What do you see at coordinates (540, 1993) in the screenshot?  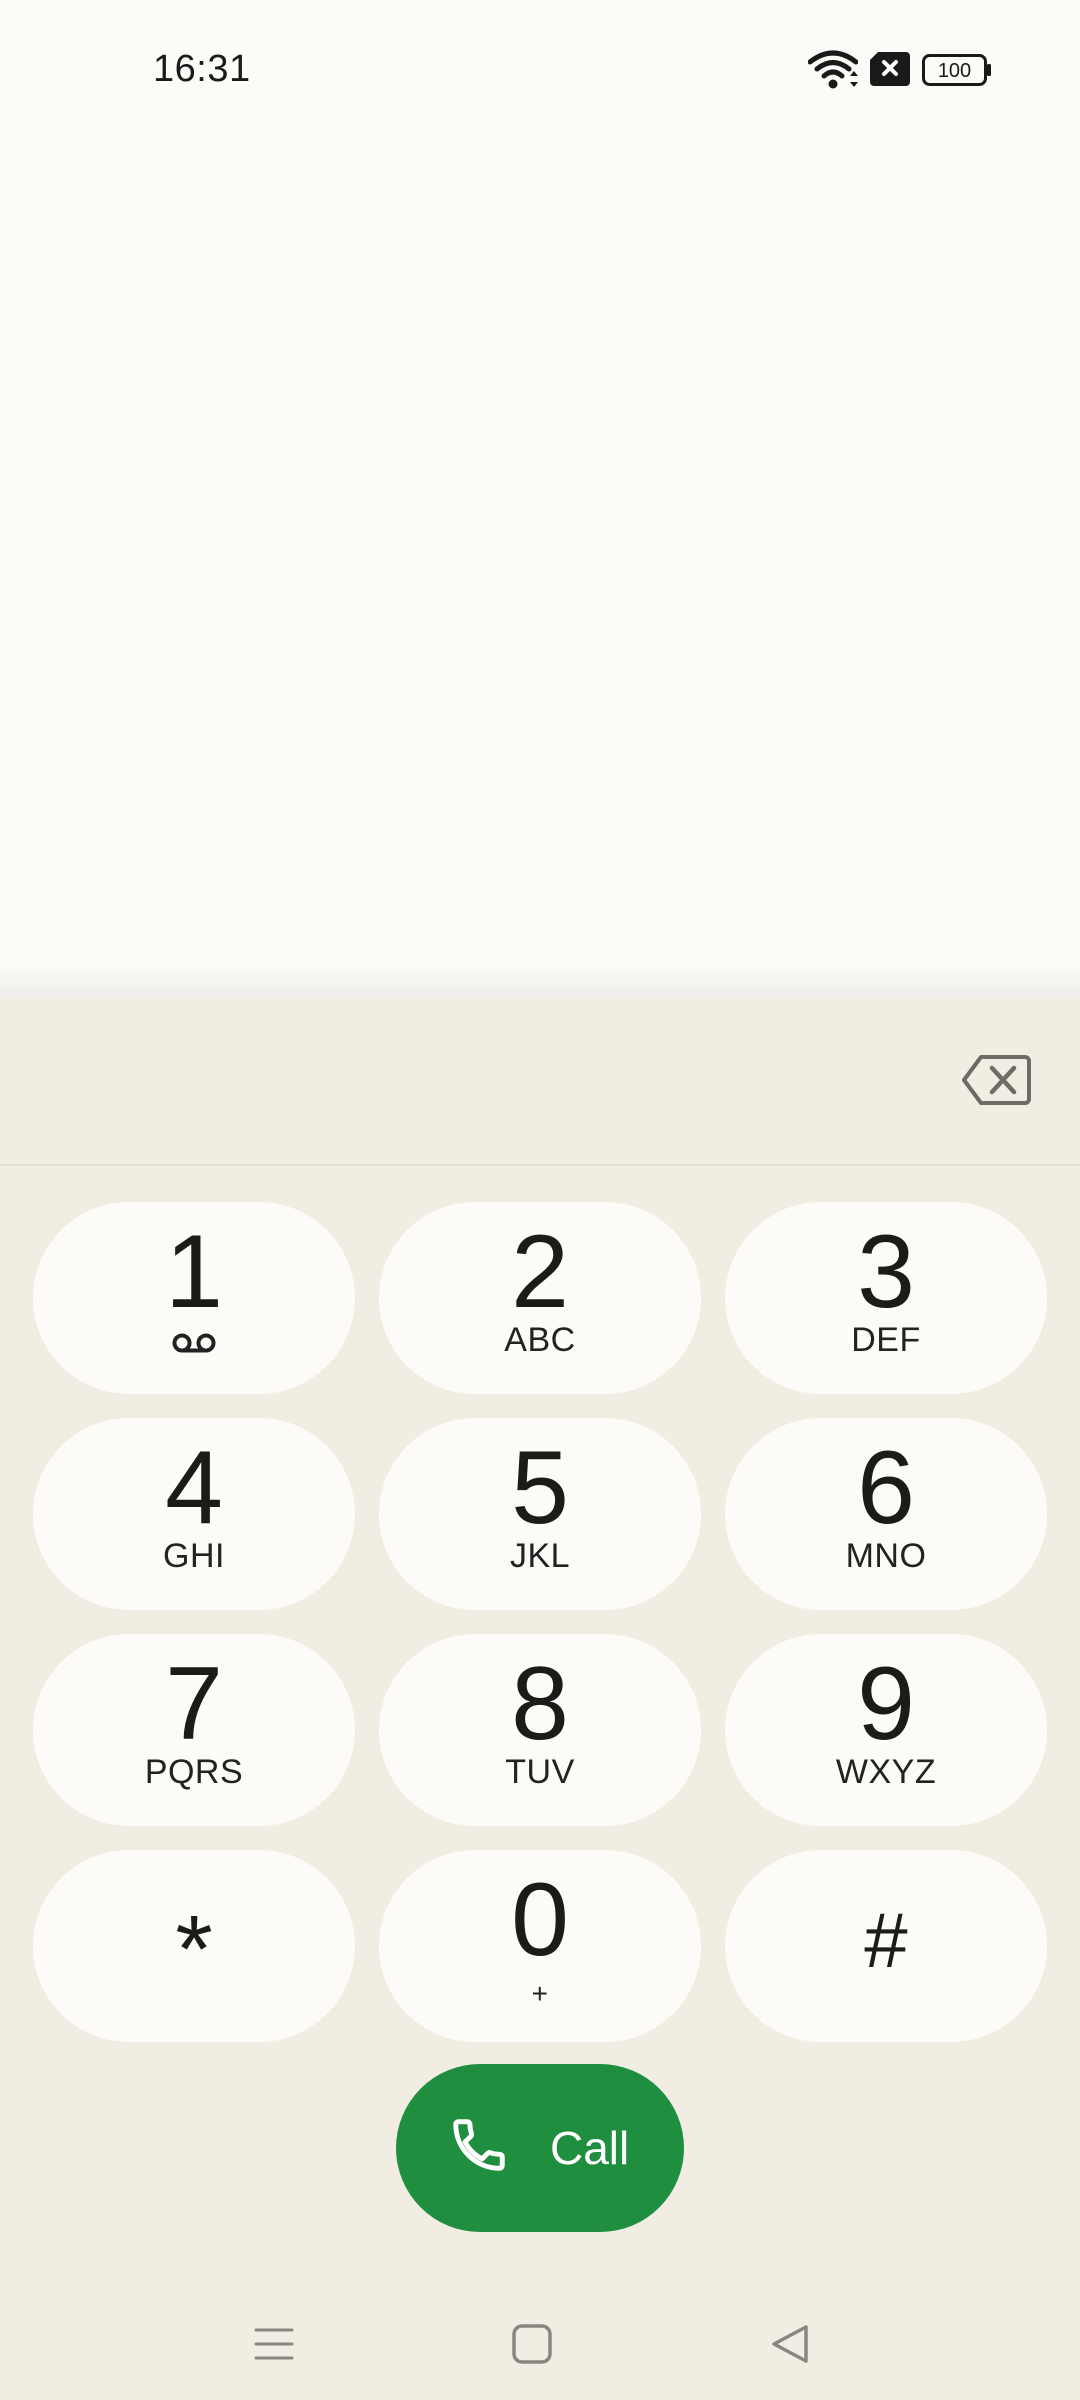 I see `key-letters: +` at bounding box center [540, 1993].